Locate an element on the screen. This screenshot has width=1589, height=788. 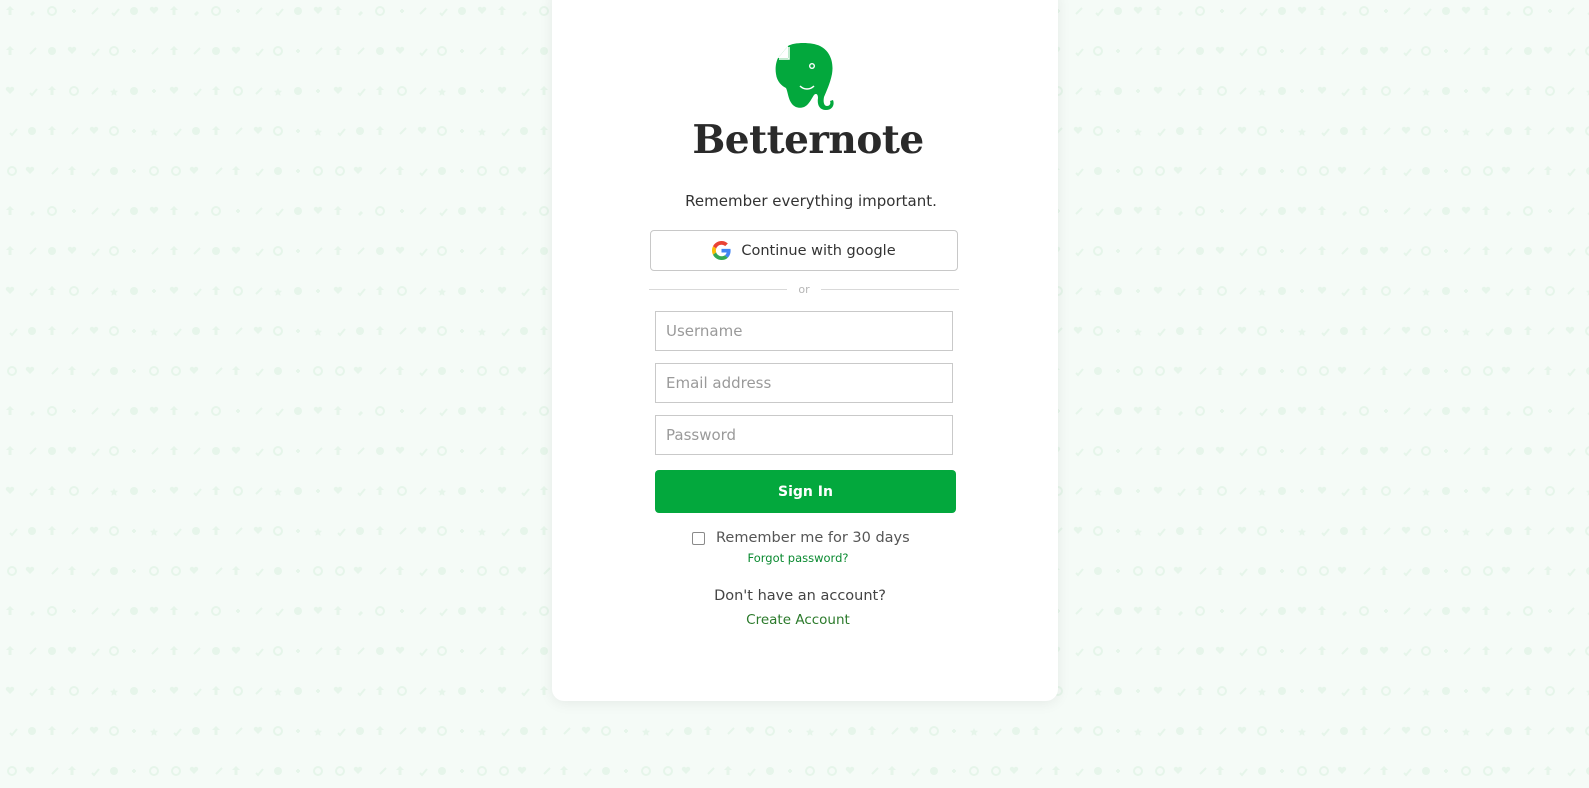
username-input is located at coordinates (804, 331).